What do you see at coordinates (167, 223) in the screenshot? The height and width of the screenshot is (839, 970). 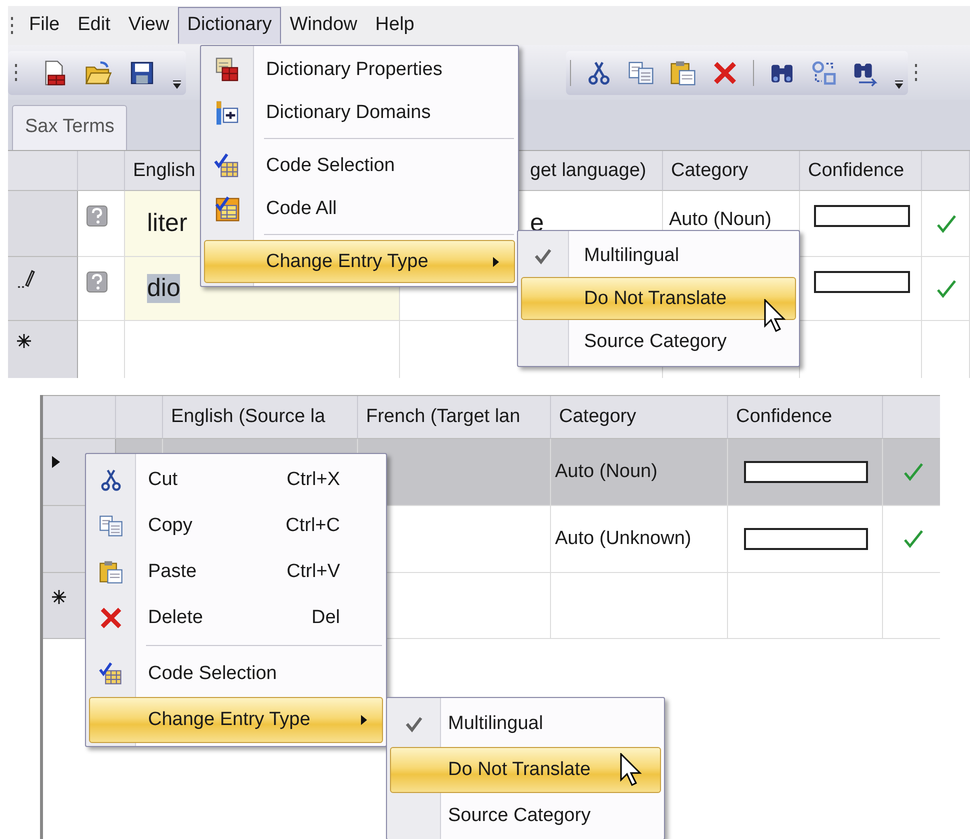 I see `source-term: liter` at bounding box center [167, 223].